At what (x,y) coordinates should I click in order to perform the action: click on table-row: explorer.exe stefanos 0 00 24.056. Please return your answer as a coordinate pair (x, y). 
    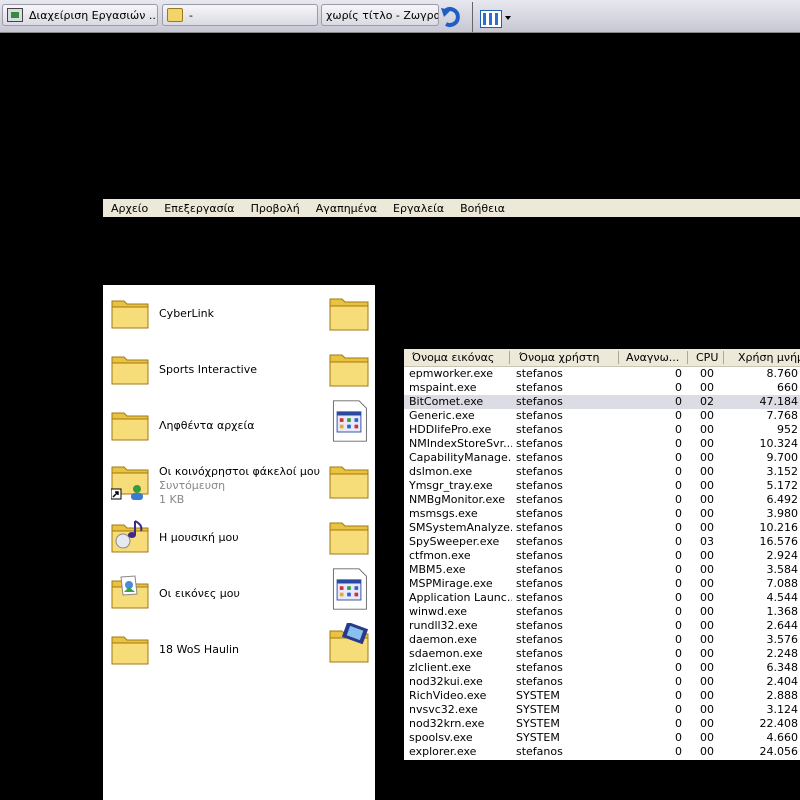
    Looking at the image, I should click on (602, 752).